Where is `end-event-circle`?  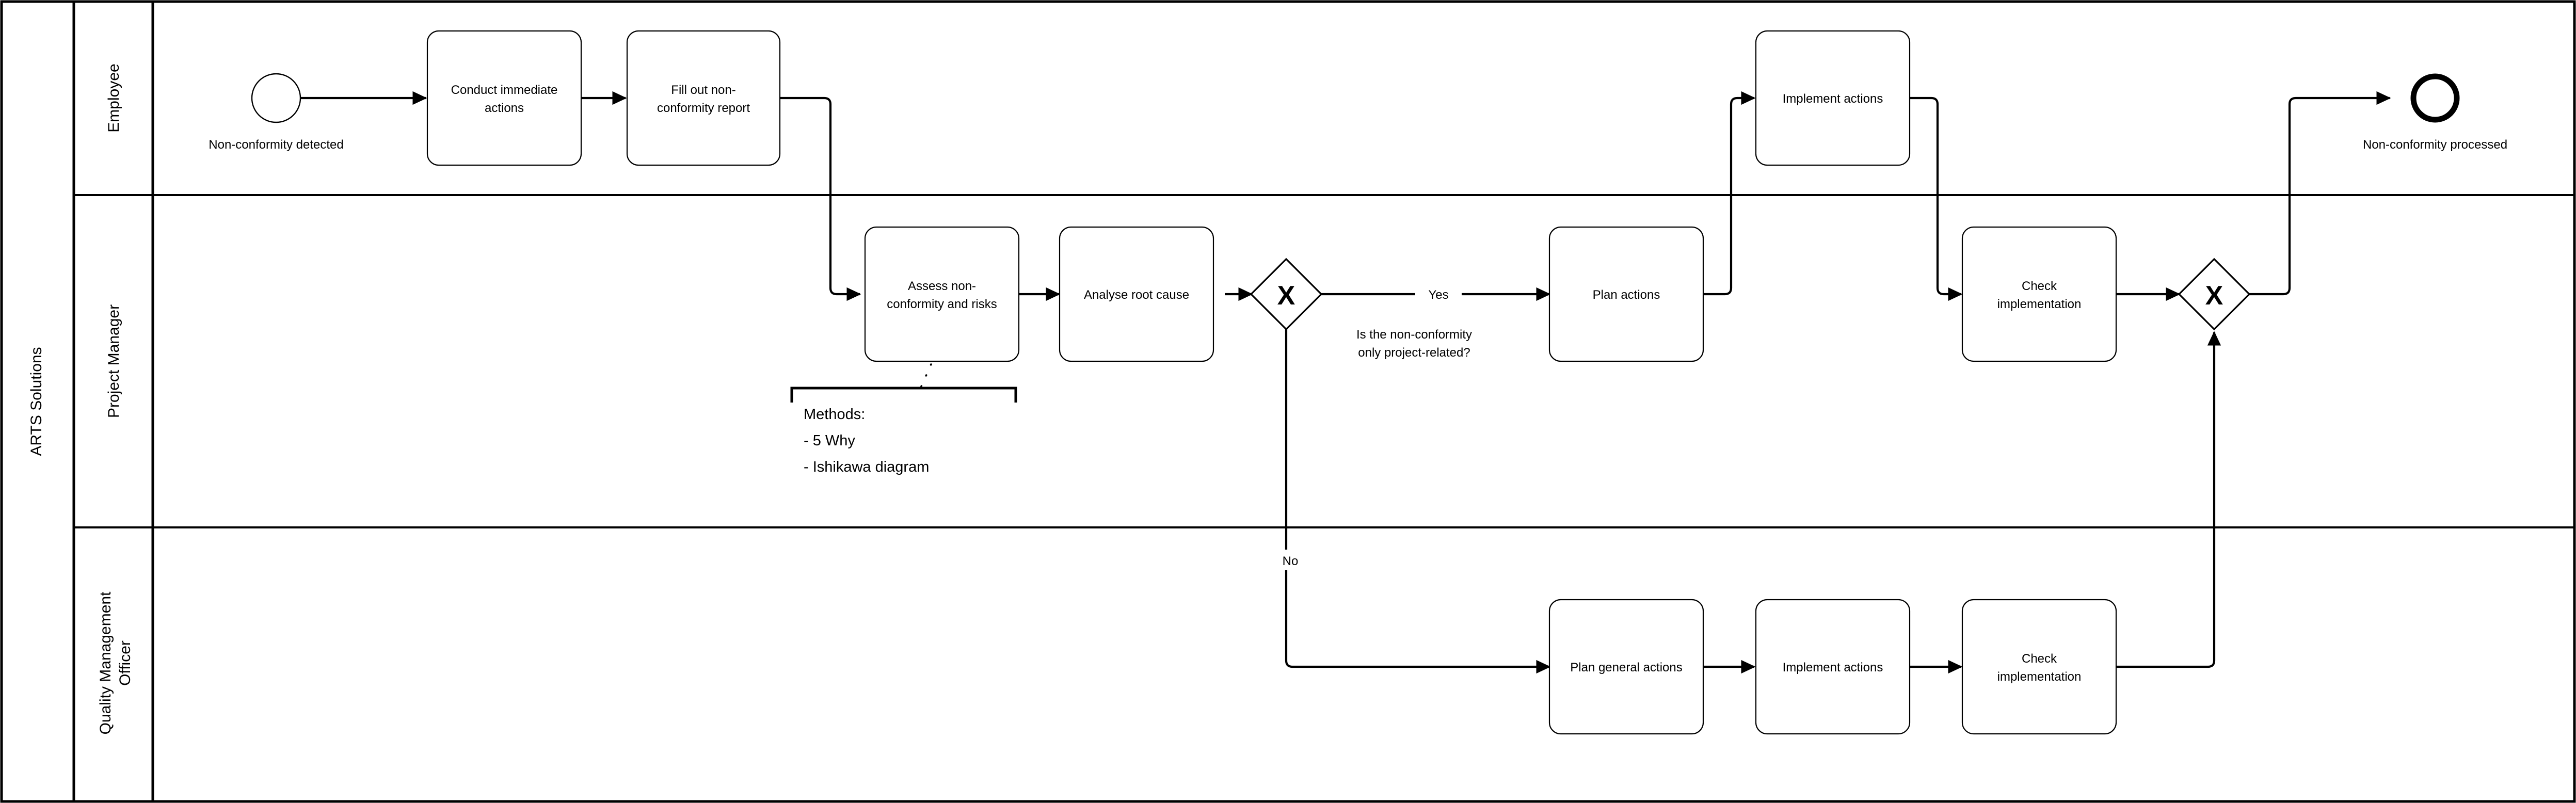
end-event-circle is located at coordinates (2435, 98).